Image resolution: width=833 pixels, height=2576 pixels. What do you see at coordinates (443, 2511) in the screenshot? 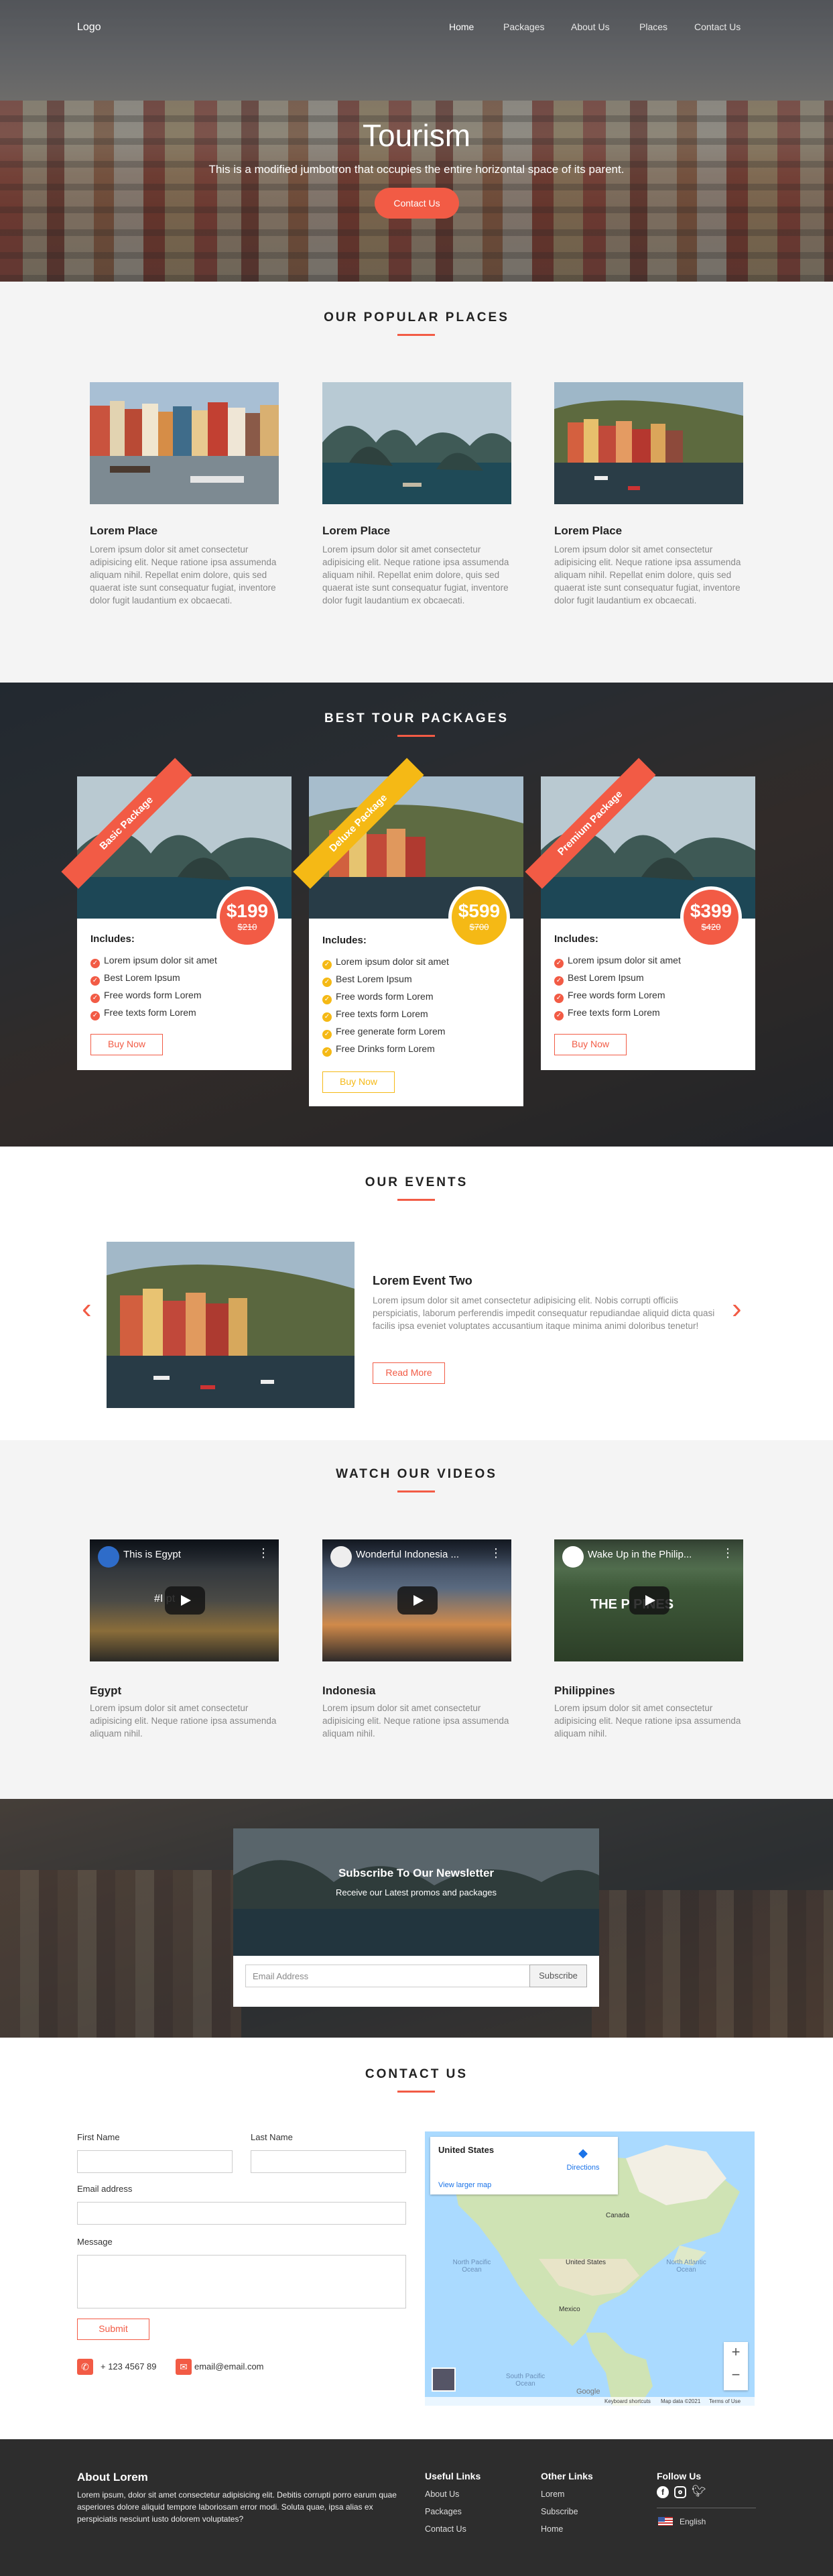
I see `footer-link-packages: Packages` at bounding box center [443, 2511].